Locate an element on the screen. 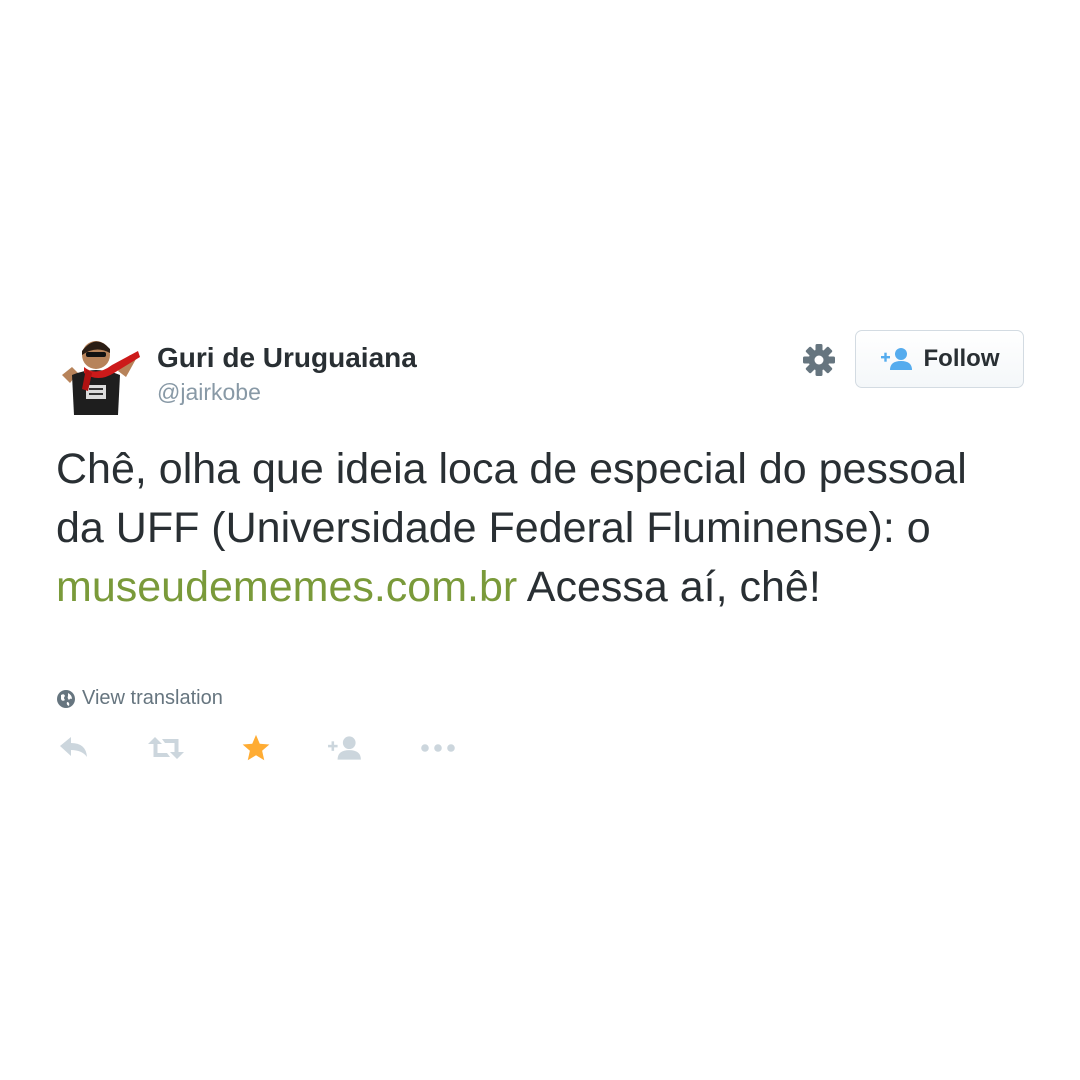  follow-label: Follow is located at coordinates (961, 358).